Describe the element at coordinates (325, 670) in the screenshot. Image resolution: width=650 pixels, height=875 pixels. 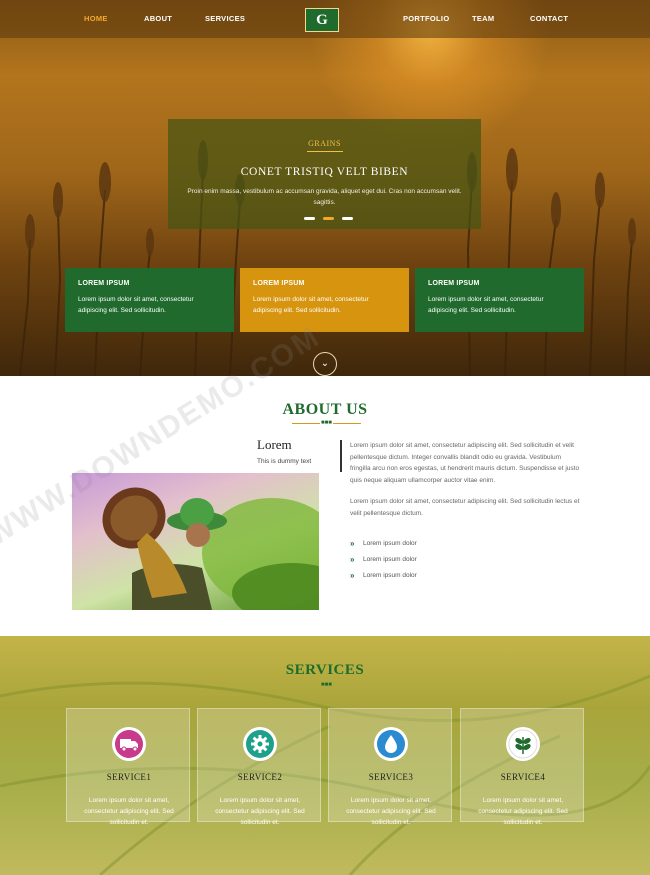
I see `services-title: SERVICES` at that location.